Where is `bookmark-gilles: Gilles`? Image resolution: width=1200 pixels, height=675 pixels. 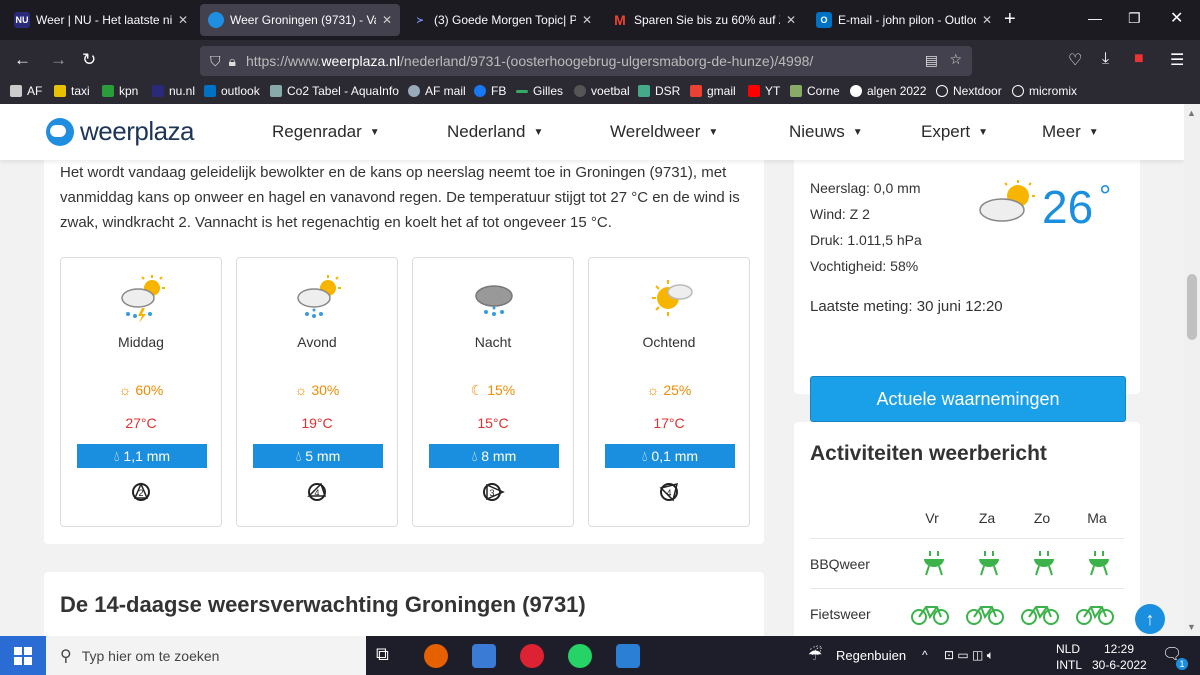 bookmark-gilles: Gilles is located at coordinates (539, 91).